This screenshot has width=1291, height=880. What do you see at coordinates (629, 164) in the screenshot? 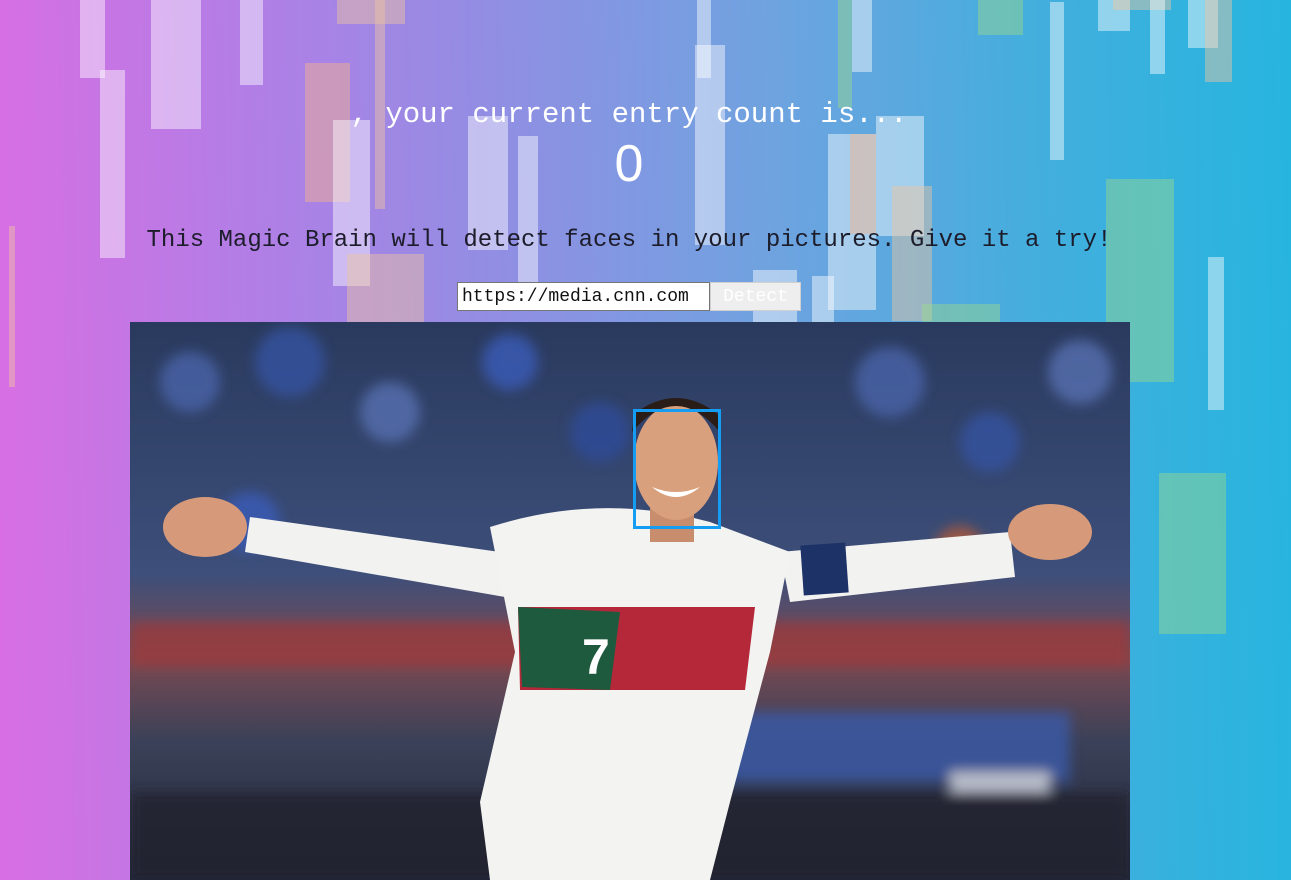
I see `entry-count-value: 0` at bounding box center [629, 164].